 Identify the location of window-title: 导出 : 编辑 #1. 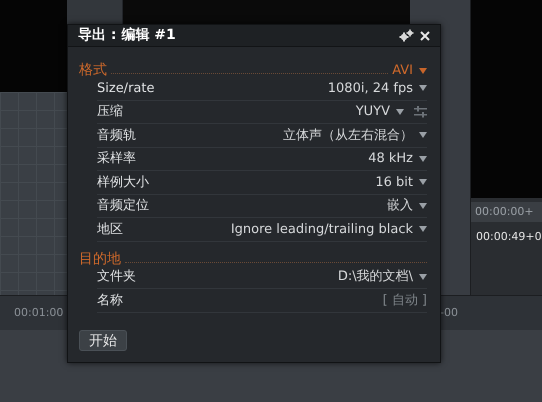
(127, 35).